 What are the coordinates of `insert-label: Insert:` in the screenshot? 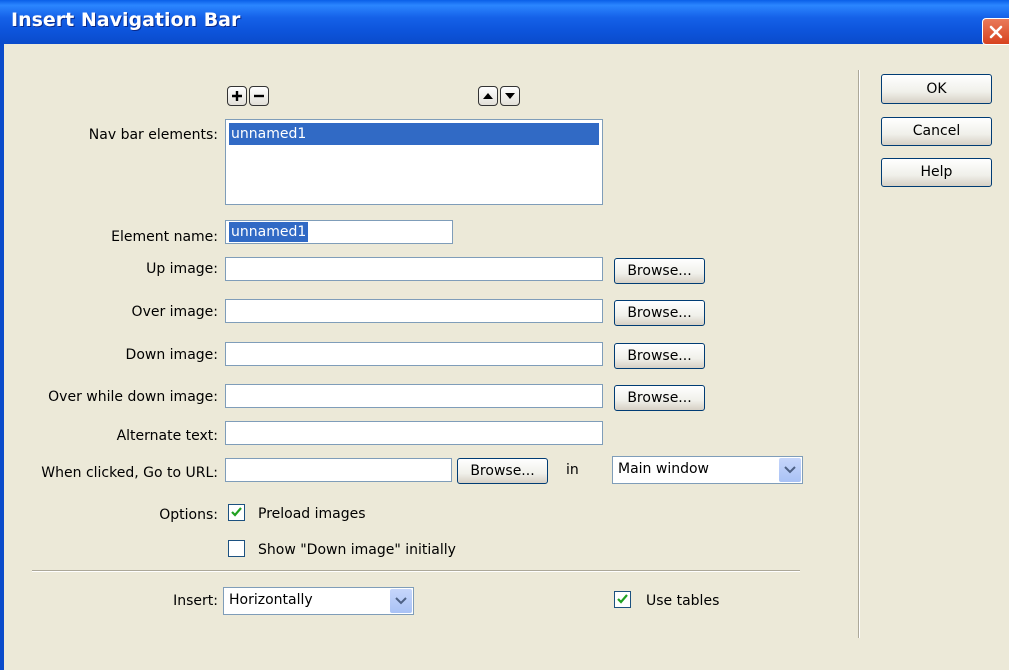 It's located at (195, 601).